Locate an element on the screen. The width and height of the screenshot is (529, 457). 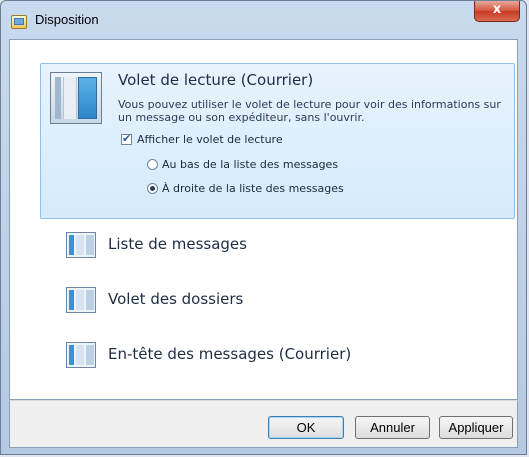
title-bar: Disposition x is located at coordinates (263, 20).